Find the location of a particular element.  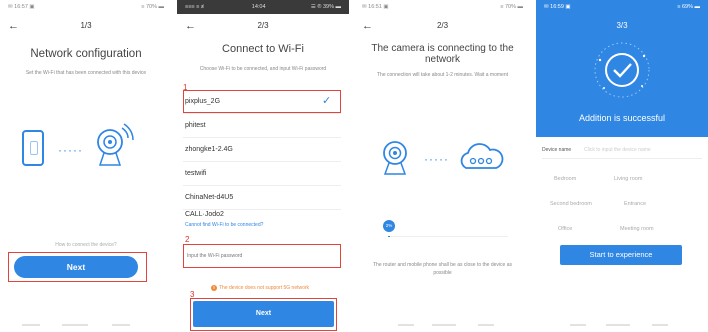

status-bar: ✉ 16:51 ▣ ≡ 70% ▬ is located at coordinates (442, 7).